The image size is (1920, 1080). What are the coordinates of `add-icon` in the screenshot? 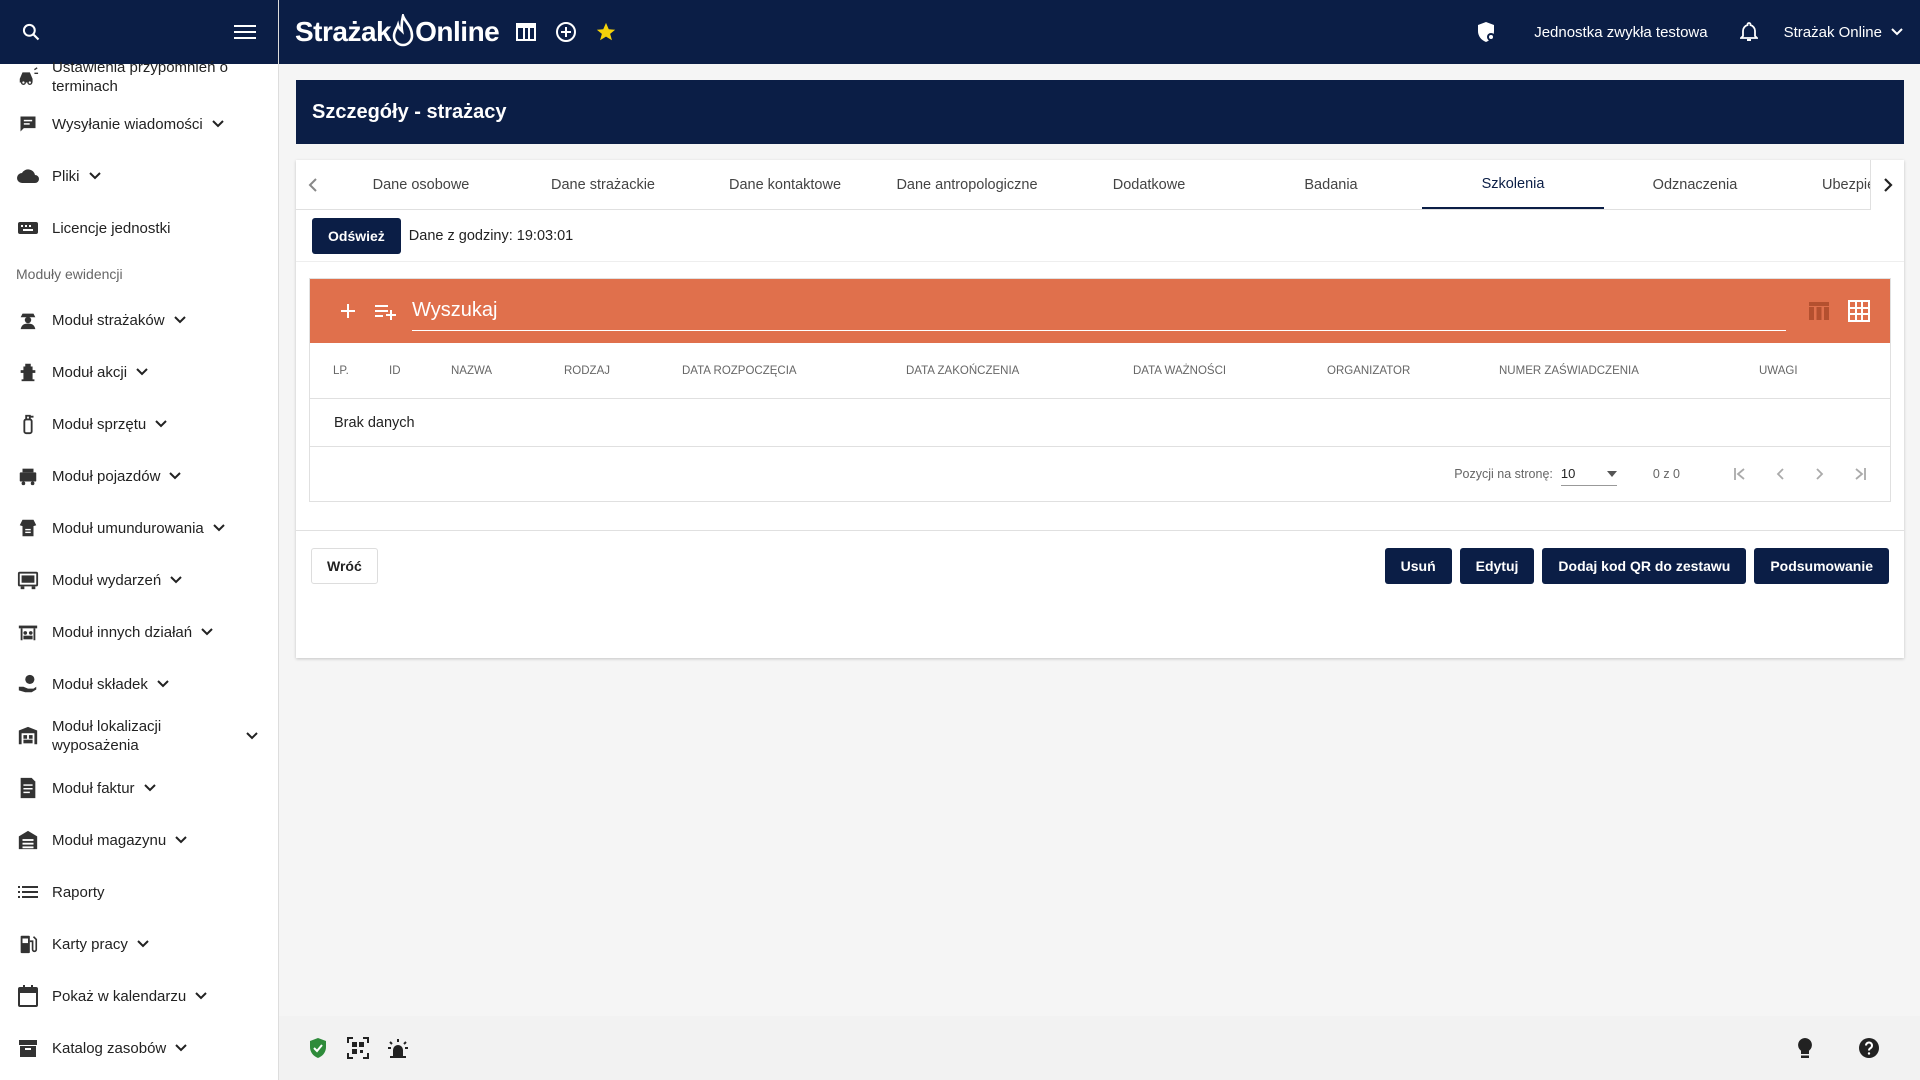 It's located at (348, 311).